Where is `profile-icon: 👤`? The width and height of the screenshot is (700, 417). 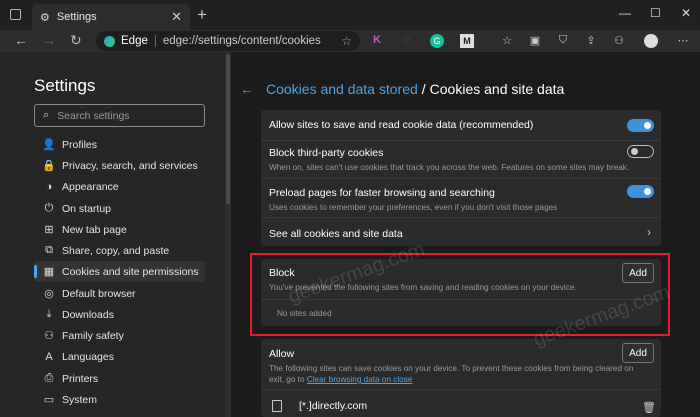
profile-icon: 👤 is located at coordinates (49, 145).